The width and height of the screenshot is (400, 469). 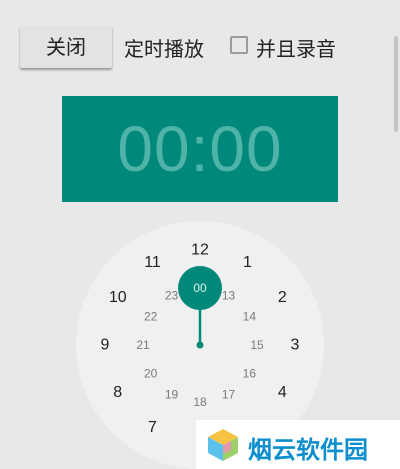 What do you see at coordinates (250, 374) in the screenshot?
I see `dial-hour-16: 16` at bounding box center [250, 374].